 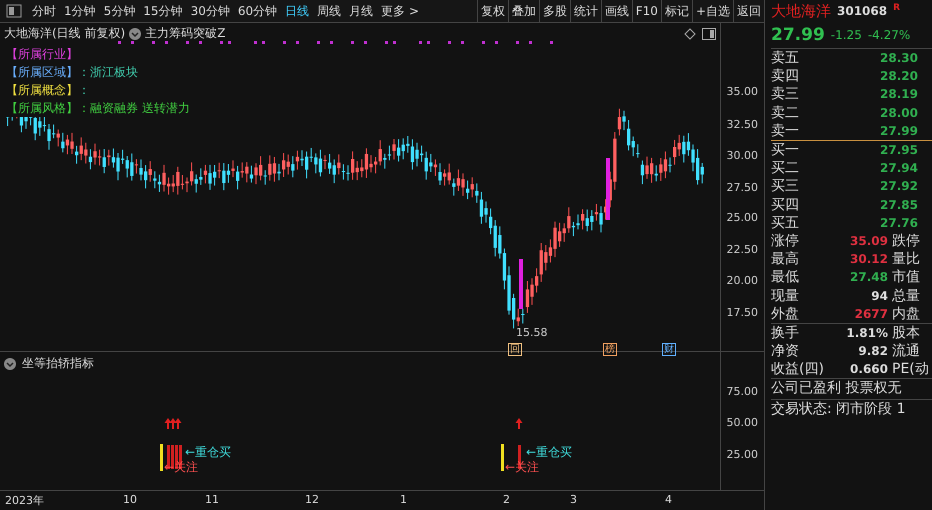 What do you see at coordinates (785, 259) in the screenshot?
I see `stat-label: 最高` at bounding box center [785, 259].